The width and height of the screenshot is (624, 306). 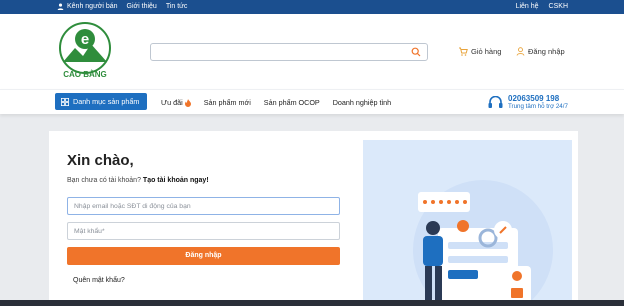 What do you see at coordinates (177, 6) in the screenshot?
I see `news-link: Tin tức` at bounding box center [177, 6].